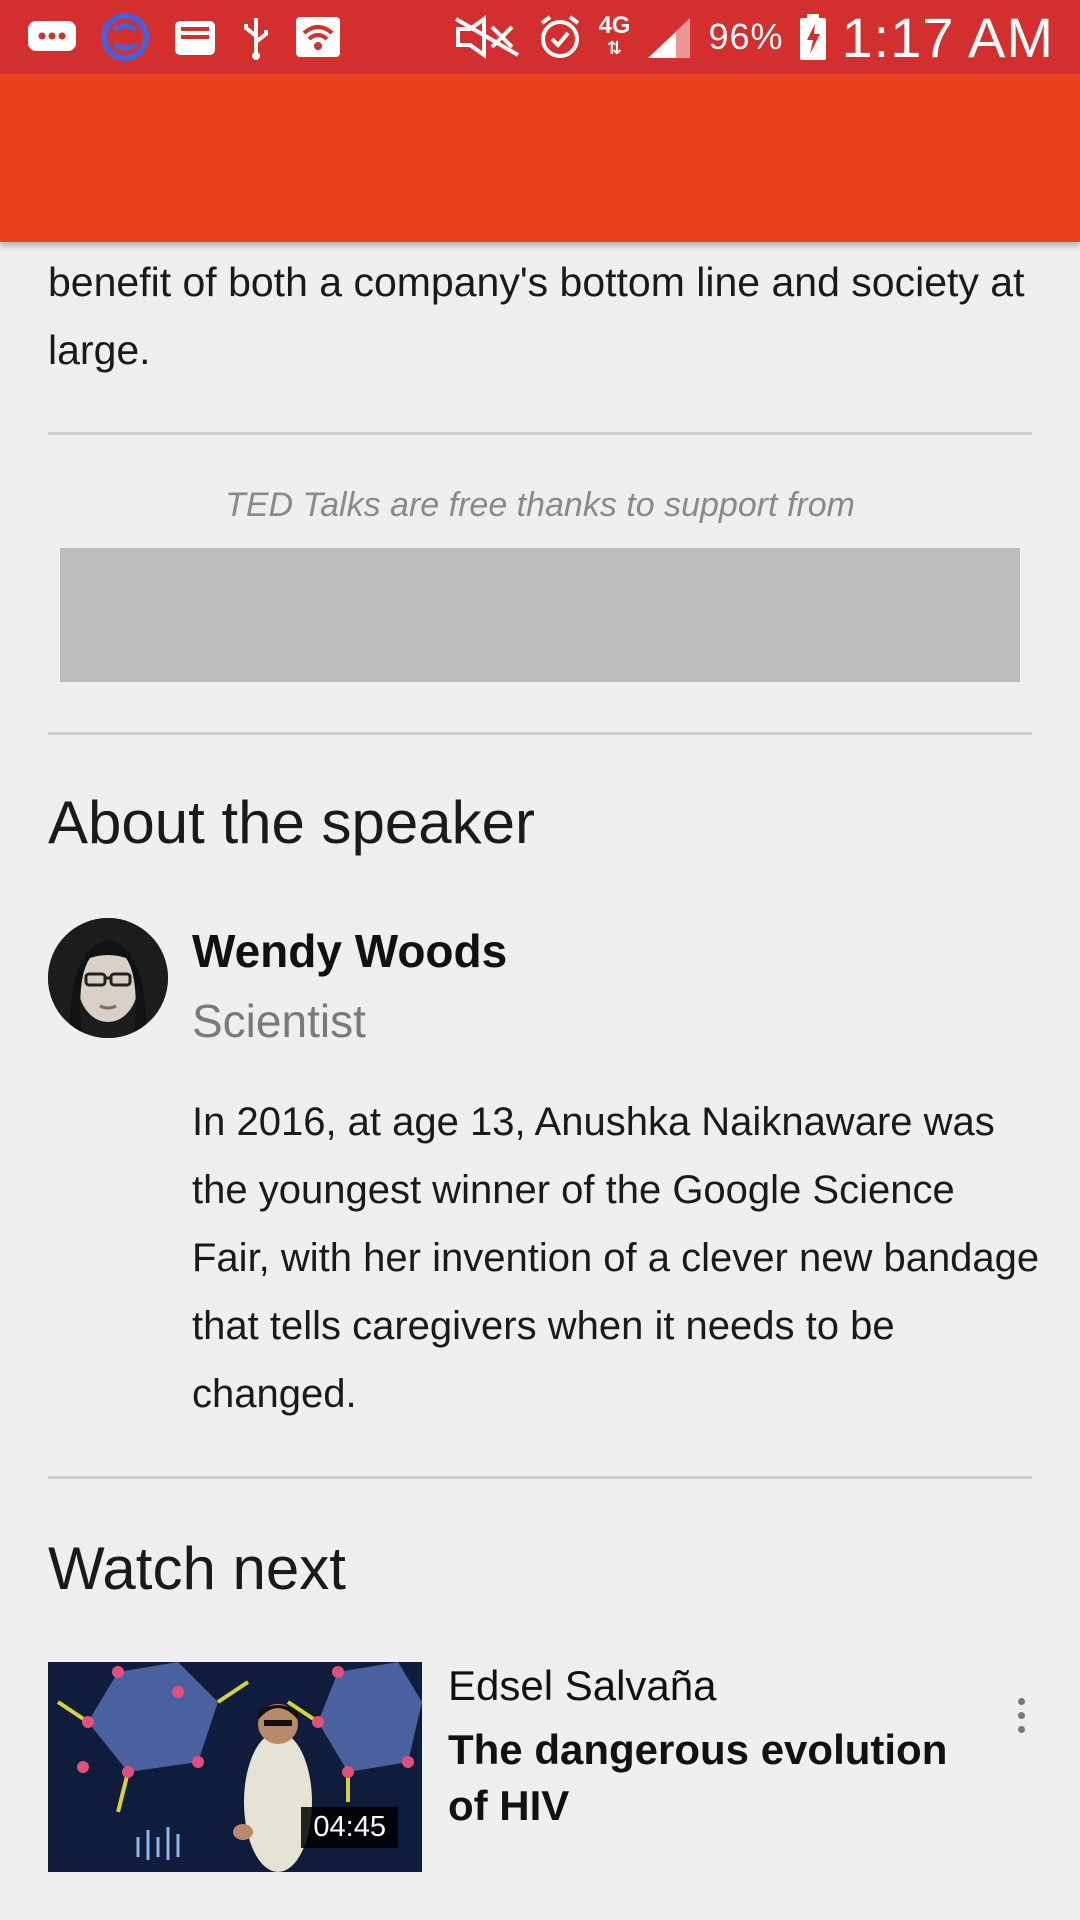 The width and height of the screenshot is (1080, 1920). Describe the element at coordinates (195, 37) in the screenshot. I see `inbox-icon` at that location.